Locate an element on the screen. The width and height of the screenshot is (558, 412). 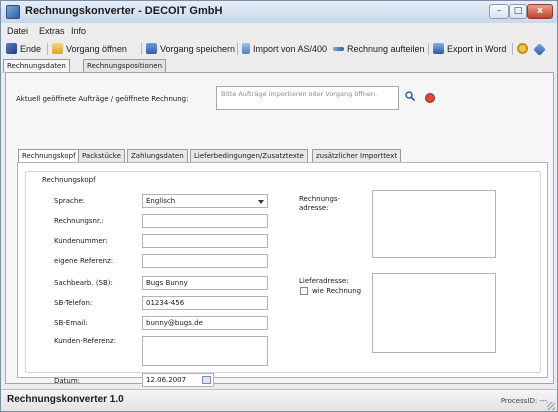
delivery-address-label: Lieferadresse: is located at coordinates (324, 281).